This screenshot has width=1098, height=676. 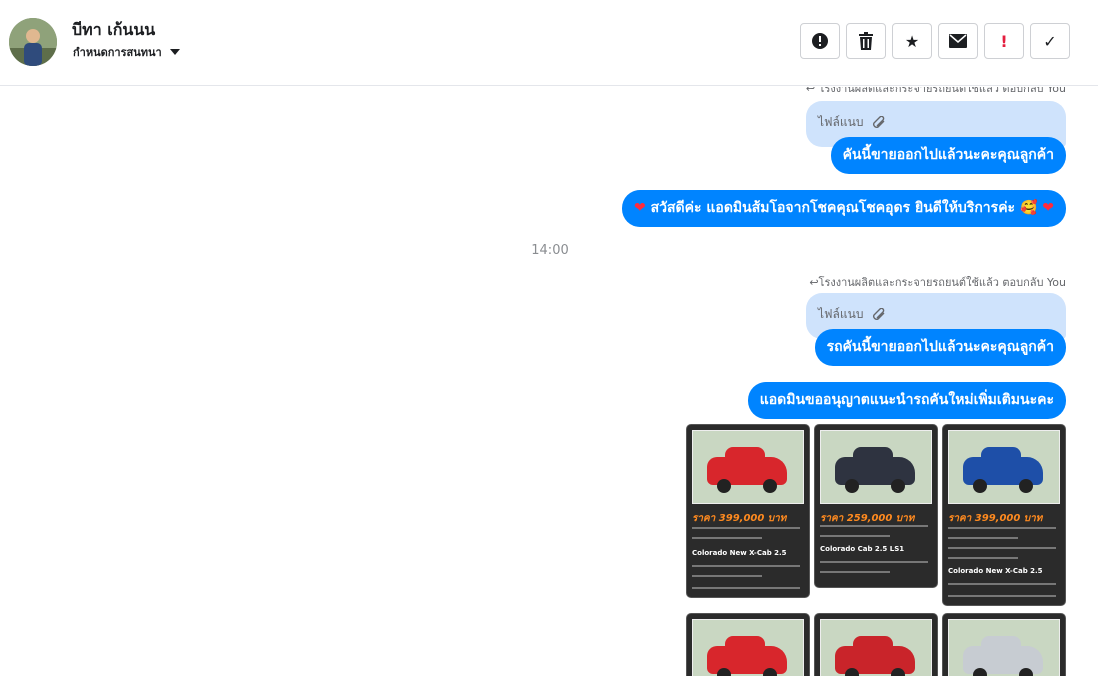 What do you see at coordinates (174, 52) in the screenshot?
I see `caret-down-icon` at bounding box center [174, 52].